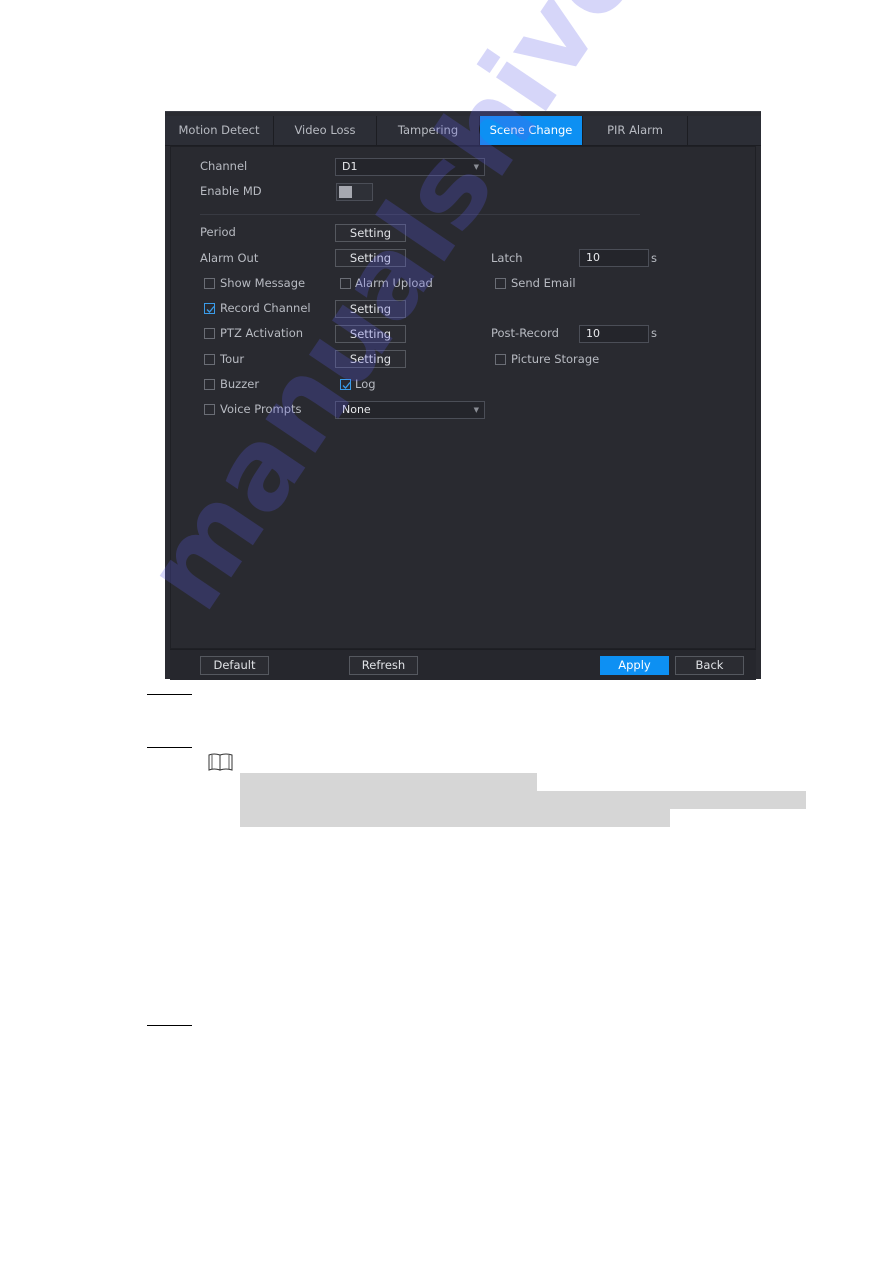 The height and width of the screenshot is (1263, 893). What do you see at coordinates (350, 166) in the screenshot?
I see `channel-value: D1` at bounding box center [350, 166].